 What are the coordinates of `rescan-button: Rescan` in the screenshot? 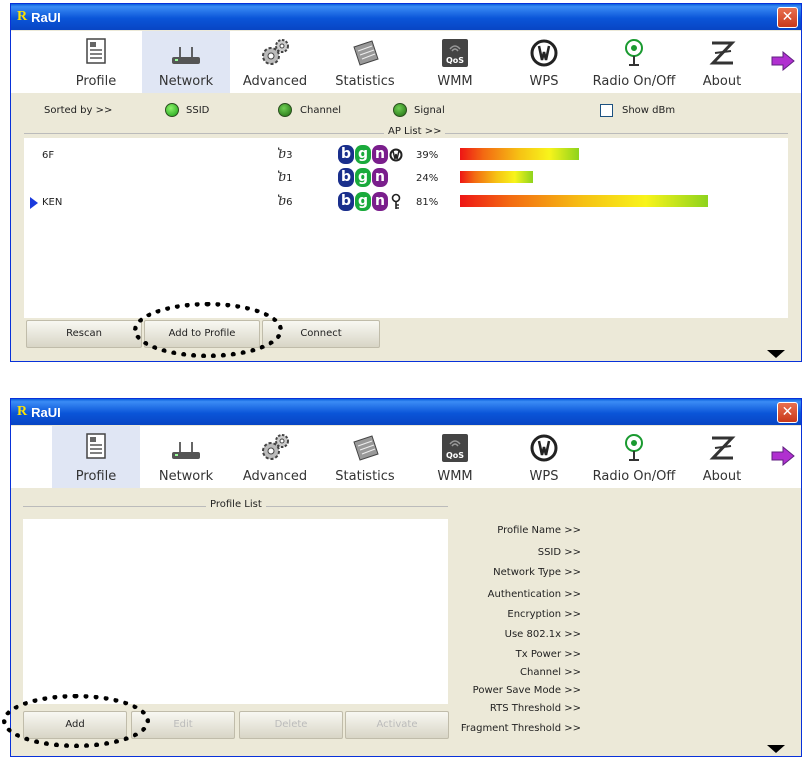 It's located at (84, 334).